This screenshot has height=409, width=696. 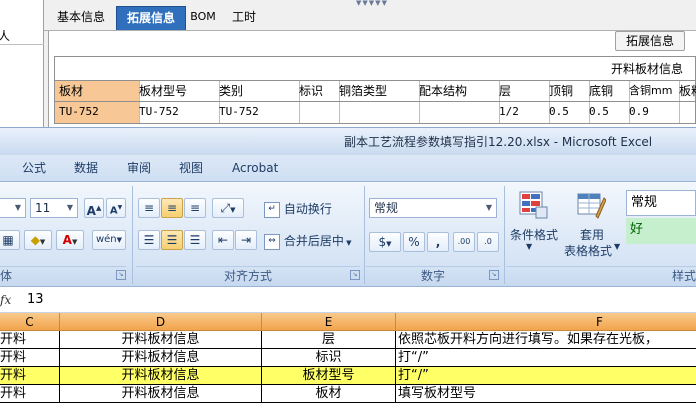 I want to click on align-center-icon: ☰, so click(x=172, y=240).